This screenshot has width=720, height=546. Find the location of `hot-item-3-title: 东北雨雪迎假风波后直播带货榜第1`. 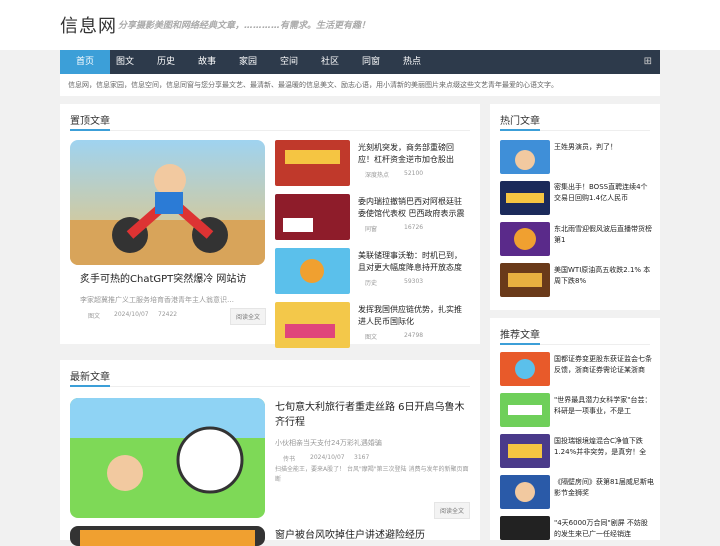

hot-item-3-title: 东北雨雪迎假风波后直播带货榜第1 is located at coordinates (604, 235).